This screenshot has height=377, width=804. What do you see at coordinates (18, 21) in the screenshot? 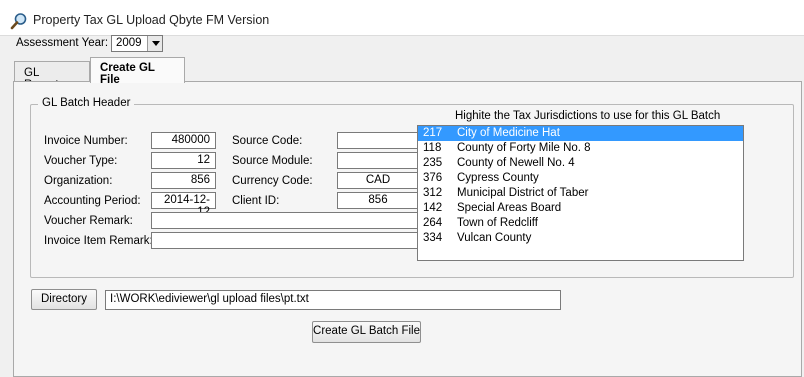
I see `magnifier-icon` at bounding box center [18, 21].